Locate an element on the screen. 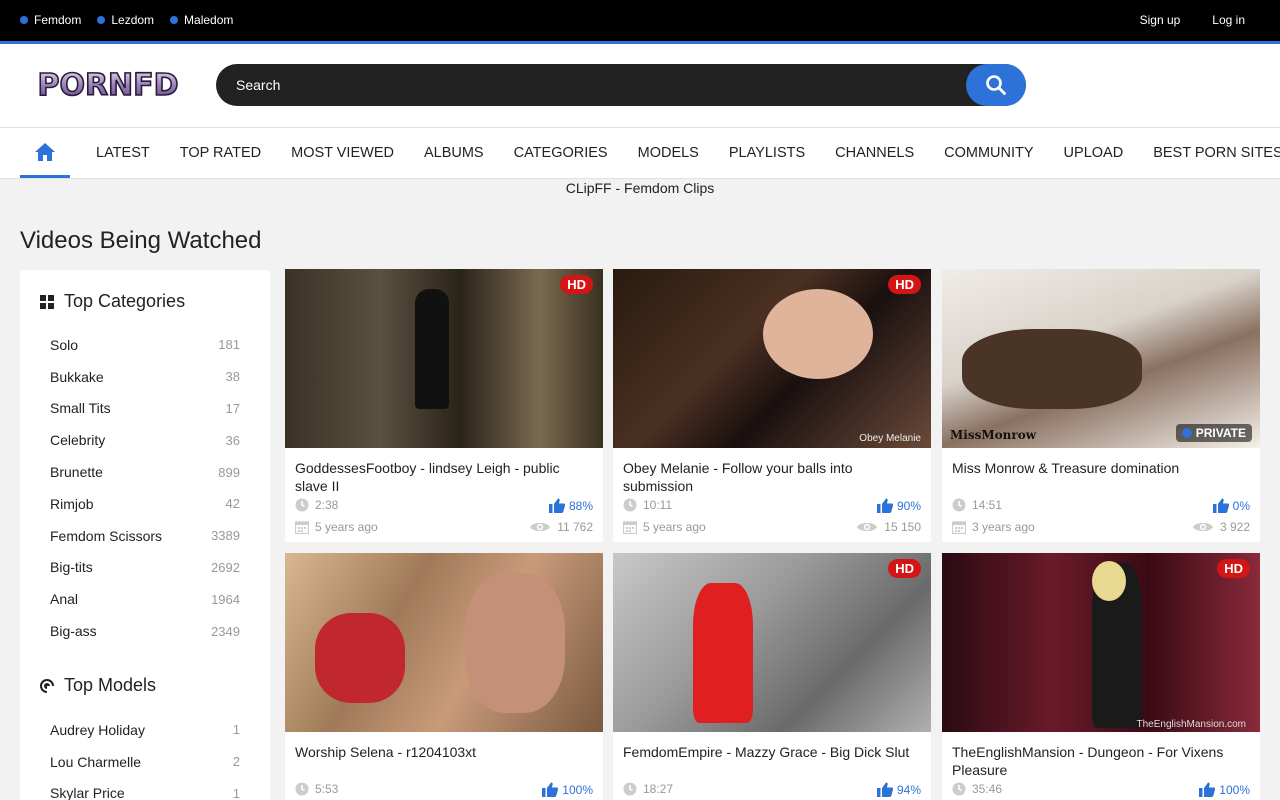 This screenshot has width=1280, height=800. banner-link: CLipFF - Femdom Clips is located at coordinates (640, 188).